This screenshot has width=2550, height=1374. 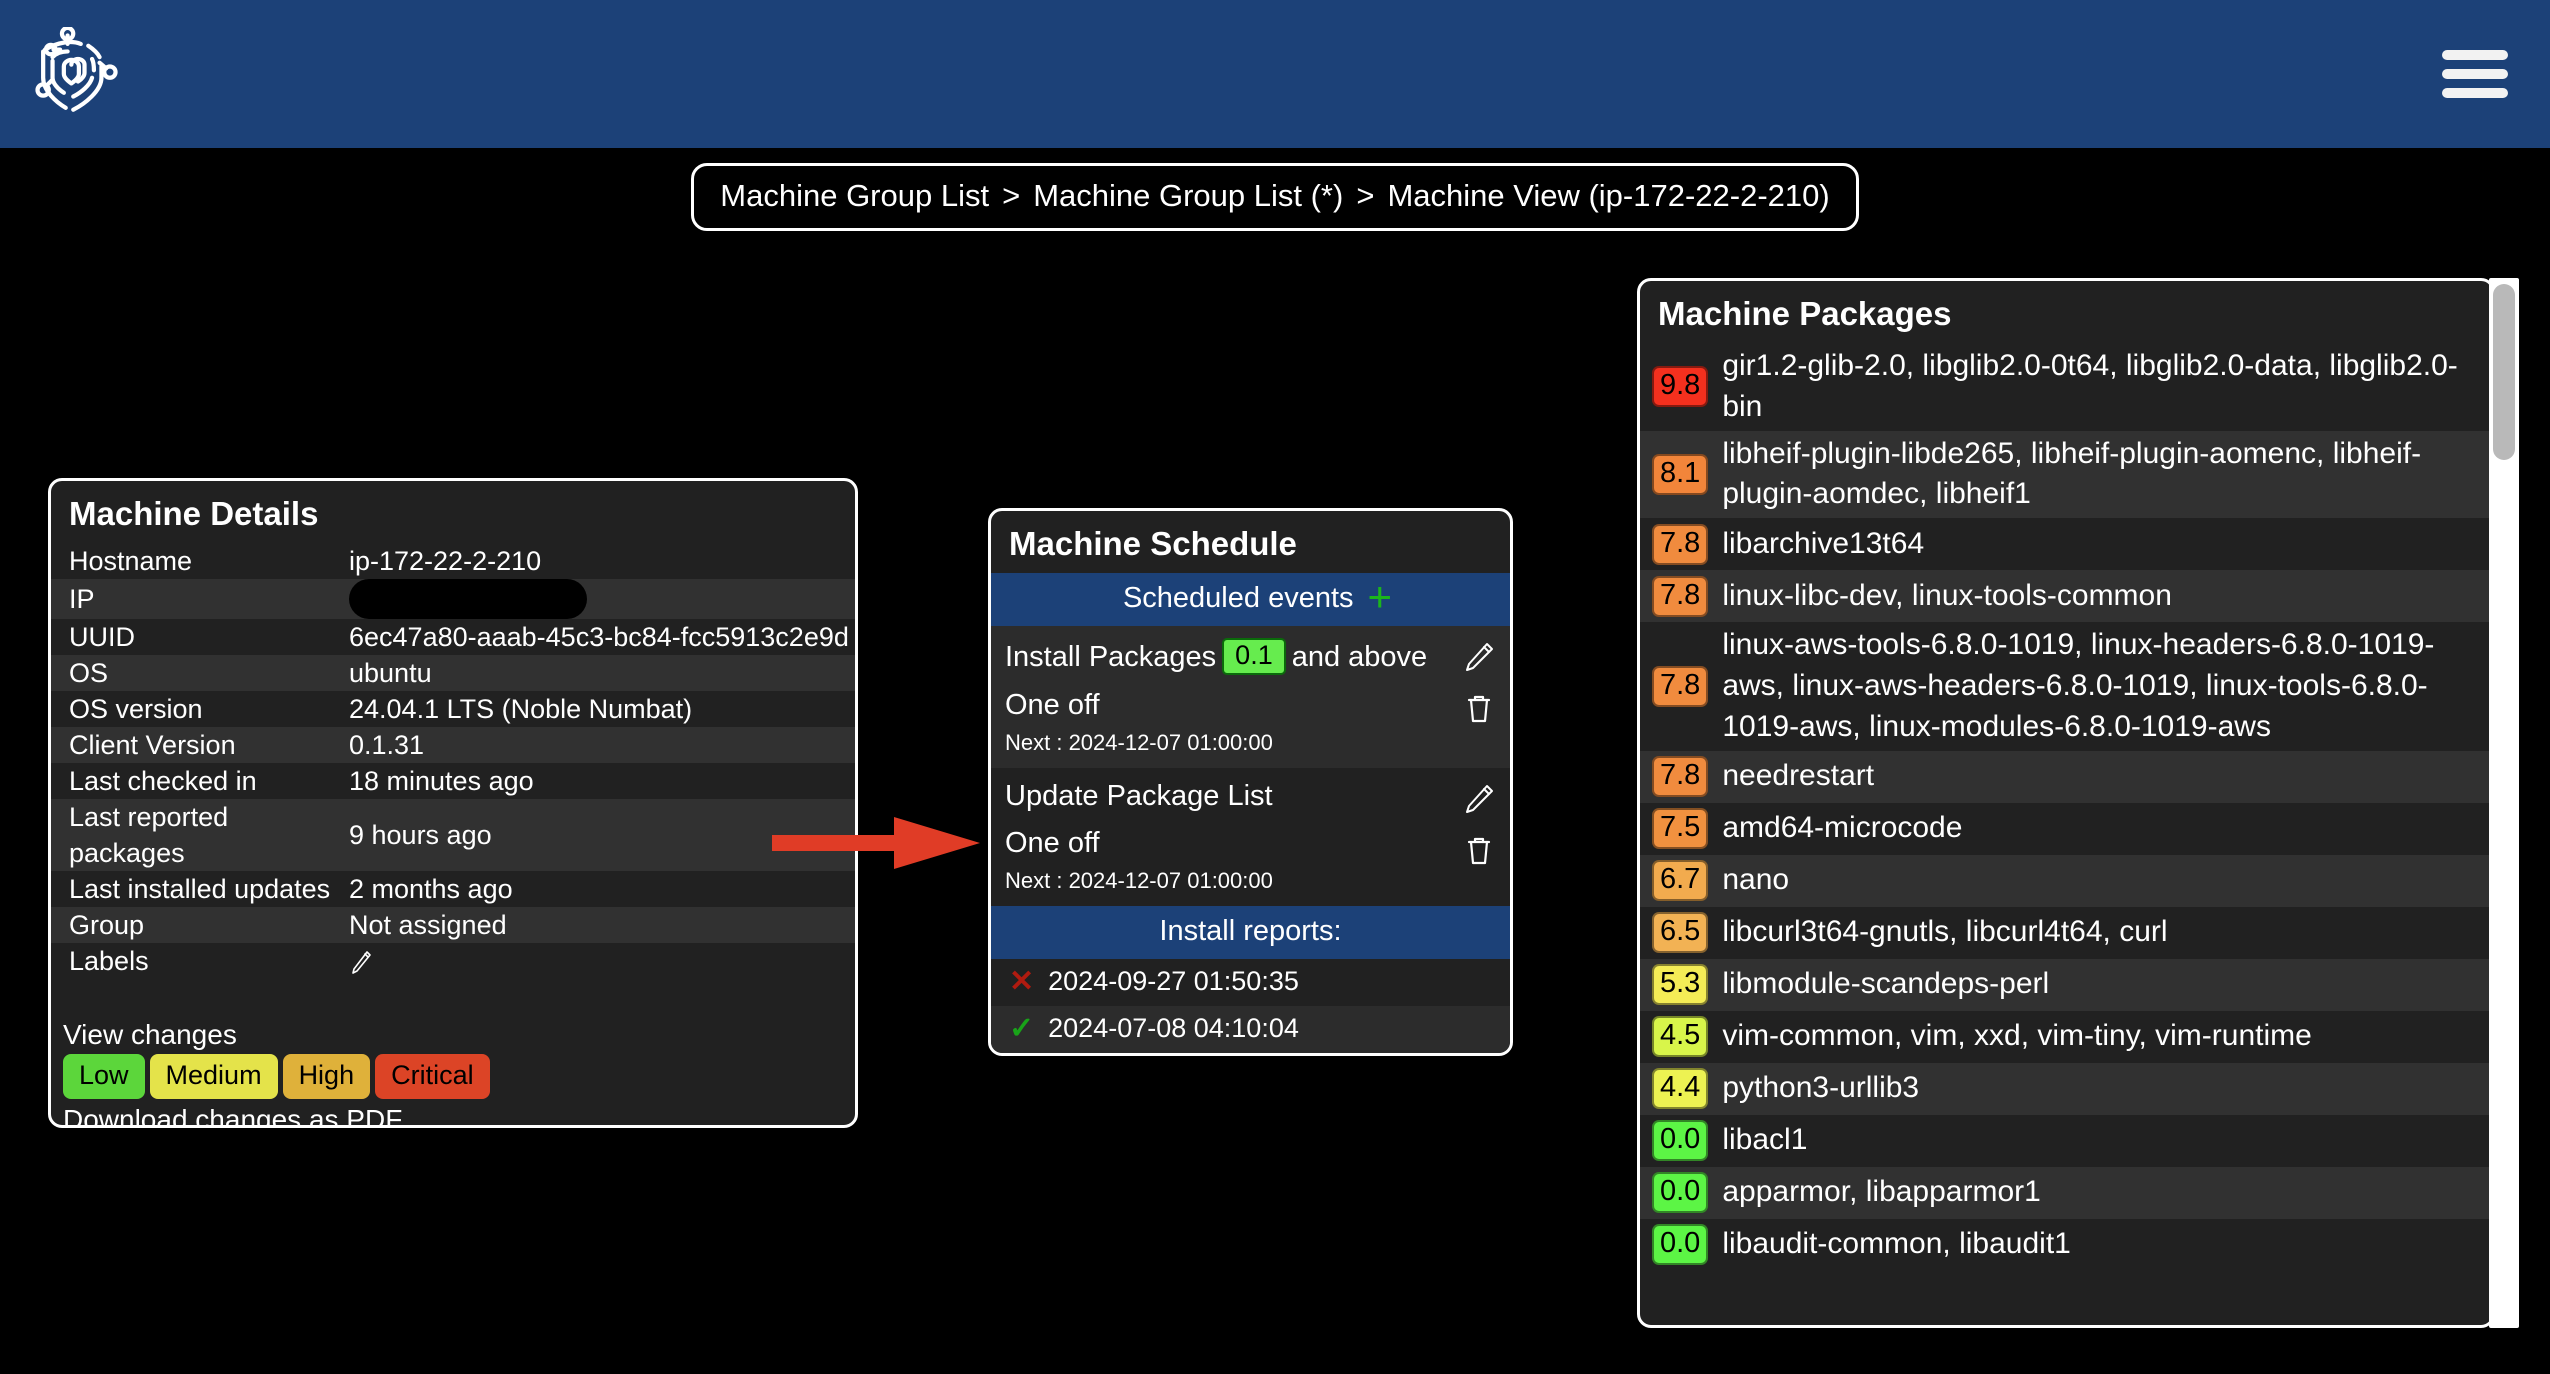 I want to click on package-row: 7.8 linux-libc-dev, linux-tools-common, so click(x=2066, y=596).